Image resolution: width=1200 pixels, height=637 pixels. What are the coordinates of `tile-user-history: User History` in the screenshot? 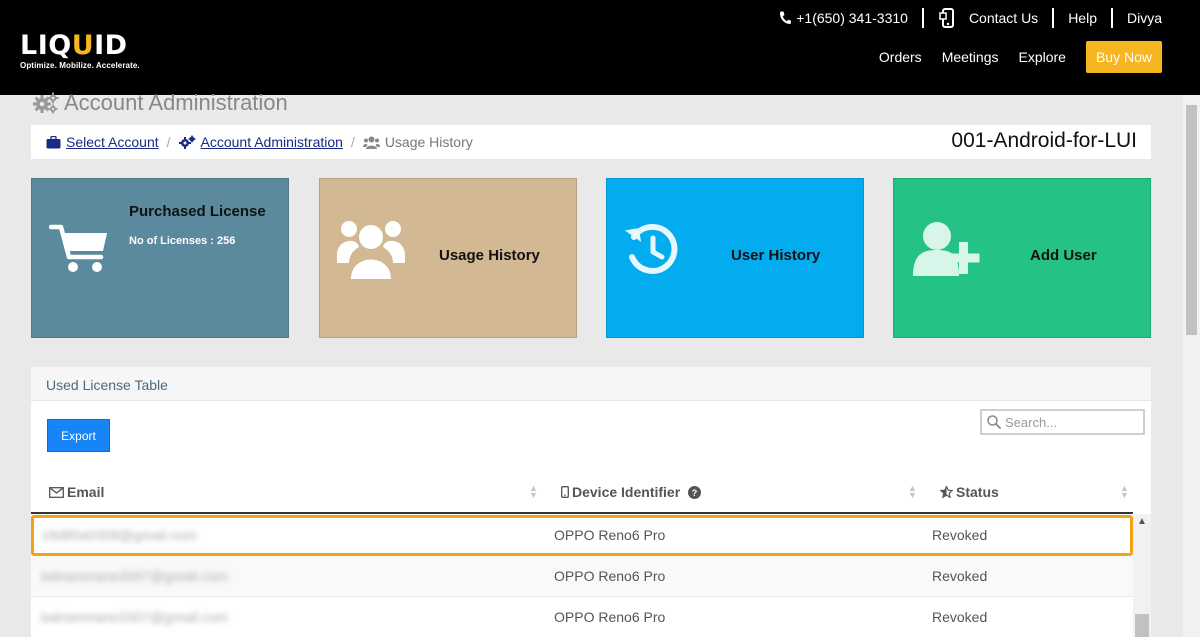 It's located at (735, 258).